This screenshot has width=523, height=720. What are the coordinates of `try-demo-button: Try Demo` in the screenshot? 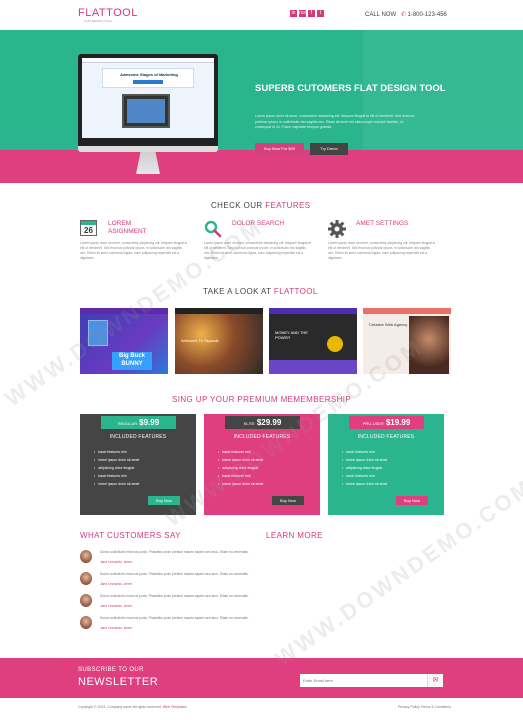 It's located at (329, 149).